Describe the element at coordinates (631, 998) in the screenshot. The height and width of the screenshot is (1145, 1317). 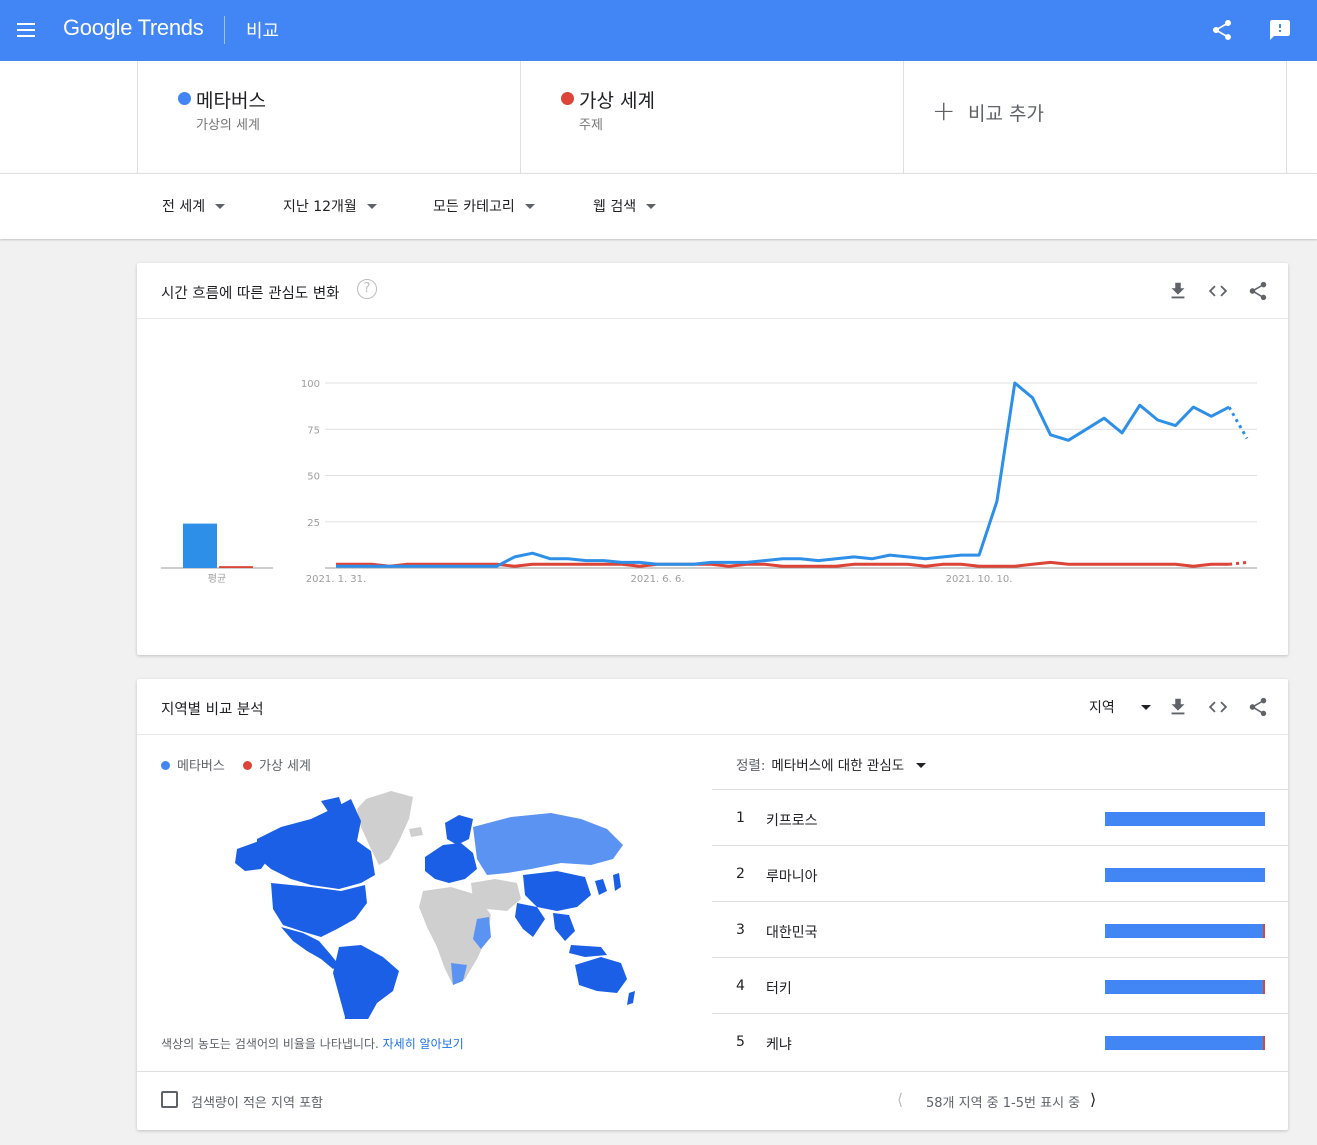
I see `map-region-new-zealand` at that location.